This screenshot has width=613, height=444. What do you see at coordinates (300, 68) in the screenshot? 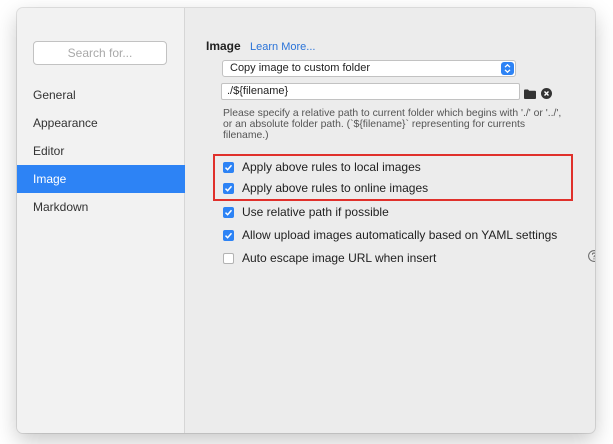
I see `image-action-select-value: Copy image to custom folder` at bounding box center [300, 68].